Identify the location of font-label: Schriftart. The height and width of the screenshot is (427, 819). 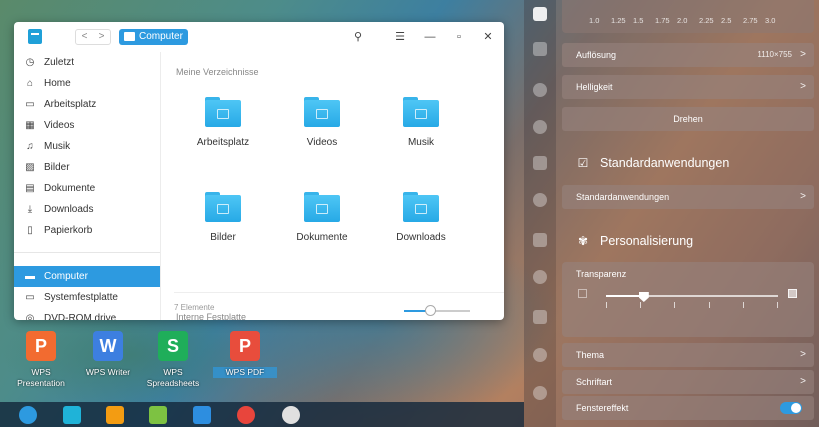
(594, 382).